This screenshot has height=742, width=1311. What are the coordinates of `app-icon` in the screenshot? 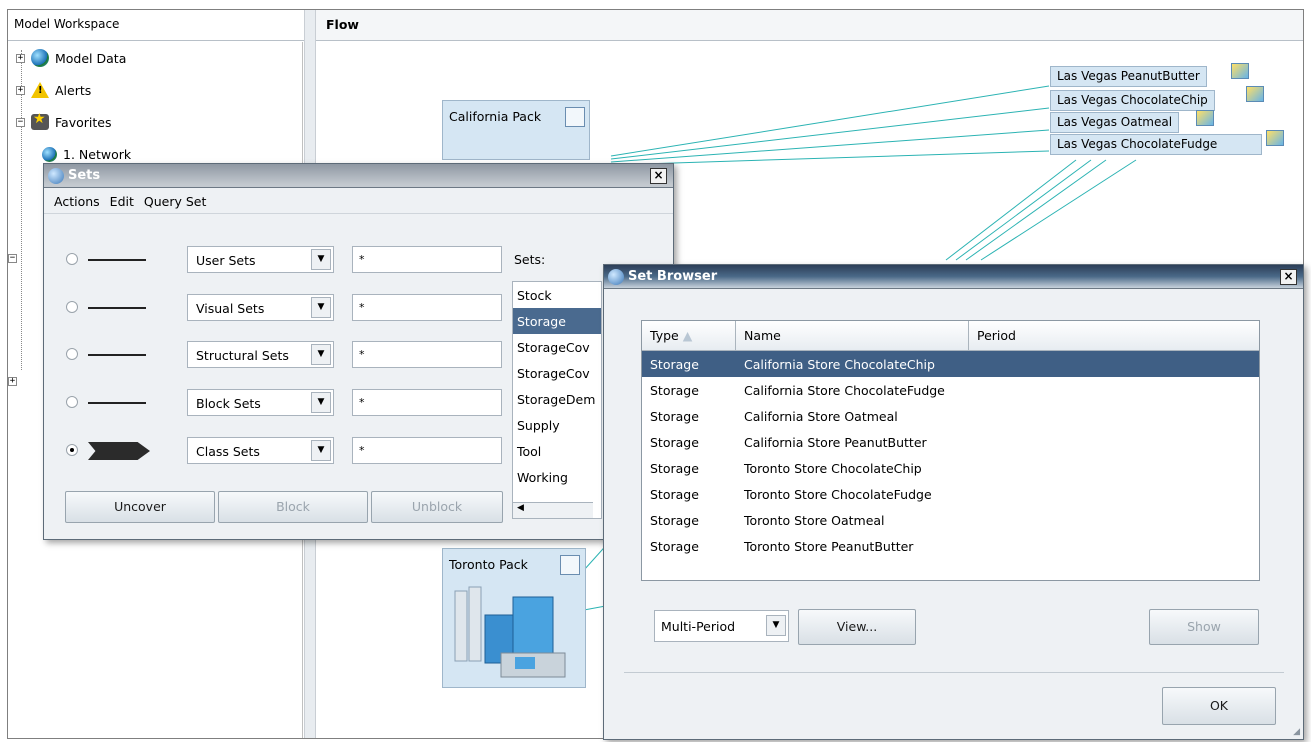 It's located at (56, 175).